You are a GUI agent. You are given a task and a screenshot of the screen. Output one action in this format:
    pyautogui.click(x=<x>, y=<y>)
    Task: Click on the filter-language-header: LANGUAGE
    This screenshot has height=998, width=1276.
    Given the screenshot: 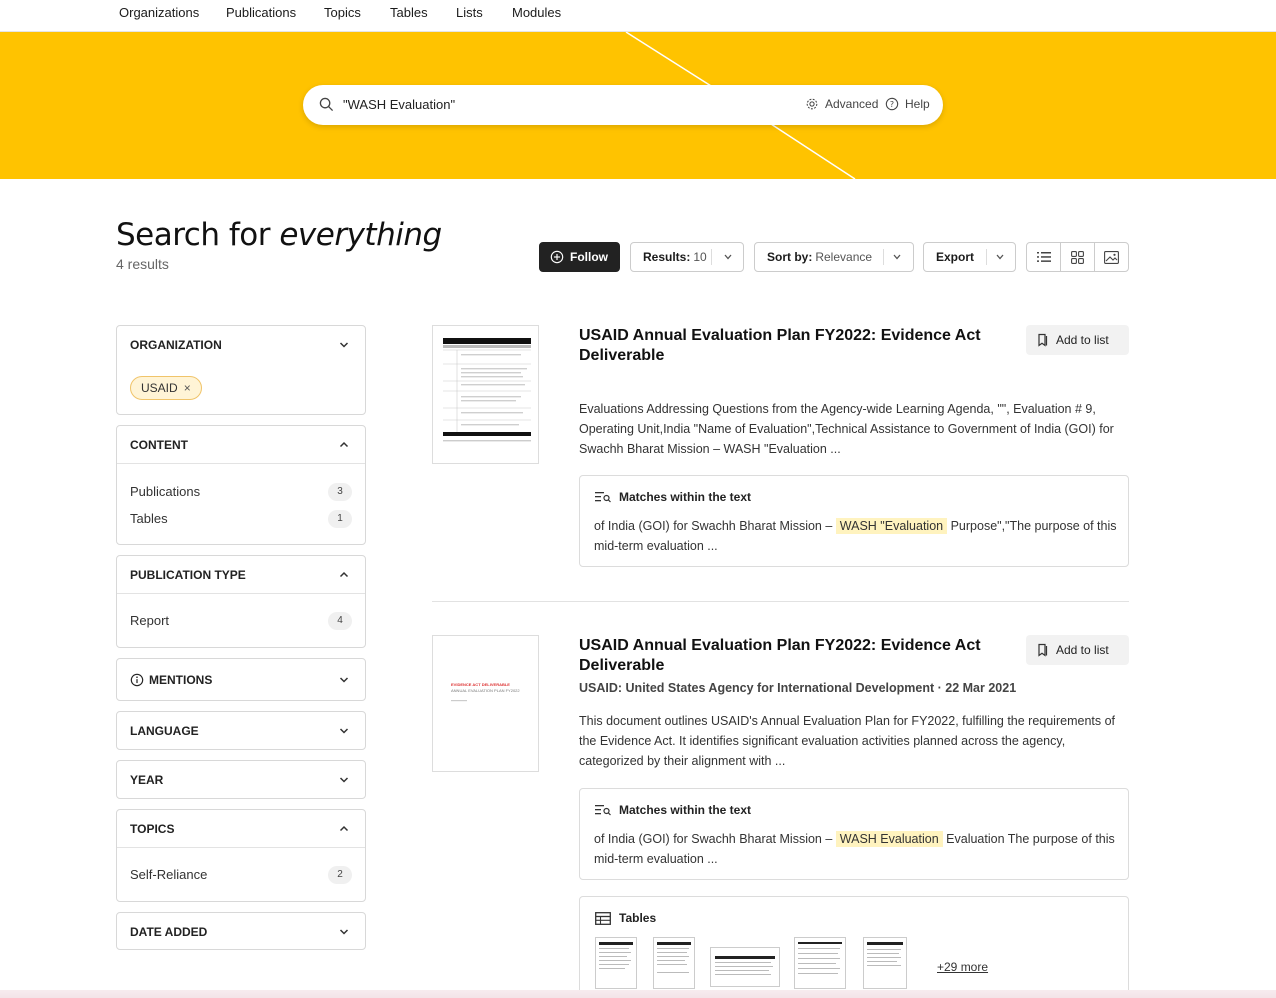 What is the action you would take?
    pyautogui.click(x=241, y=730)
    